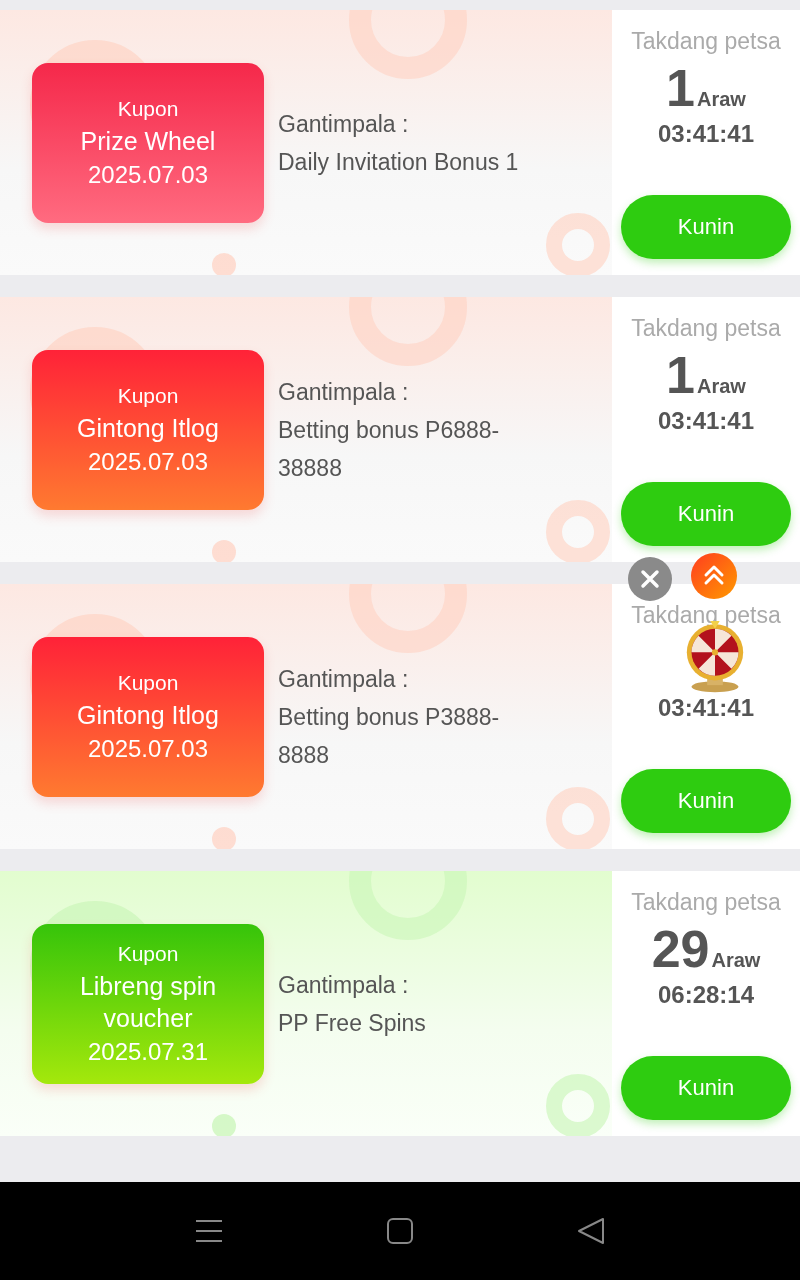 Image resolution: width=800 pixels, height=1280 pixels. Describe the element at coordinates (650, 579) in the screenshot. I see `close-icon` at that location.